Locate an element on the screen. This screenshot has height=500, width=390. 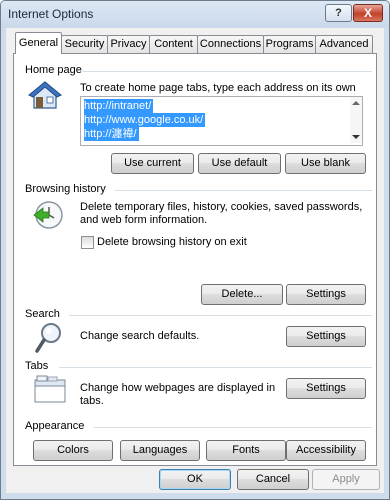
home-page-label: Home page is located at coordinates (53, 70).